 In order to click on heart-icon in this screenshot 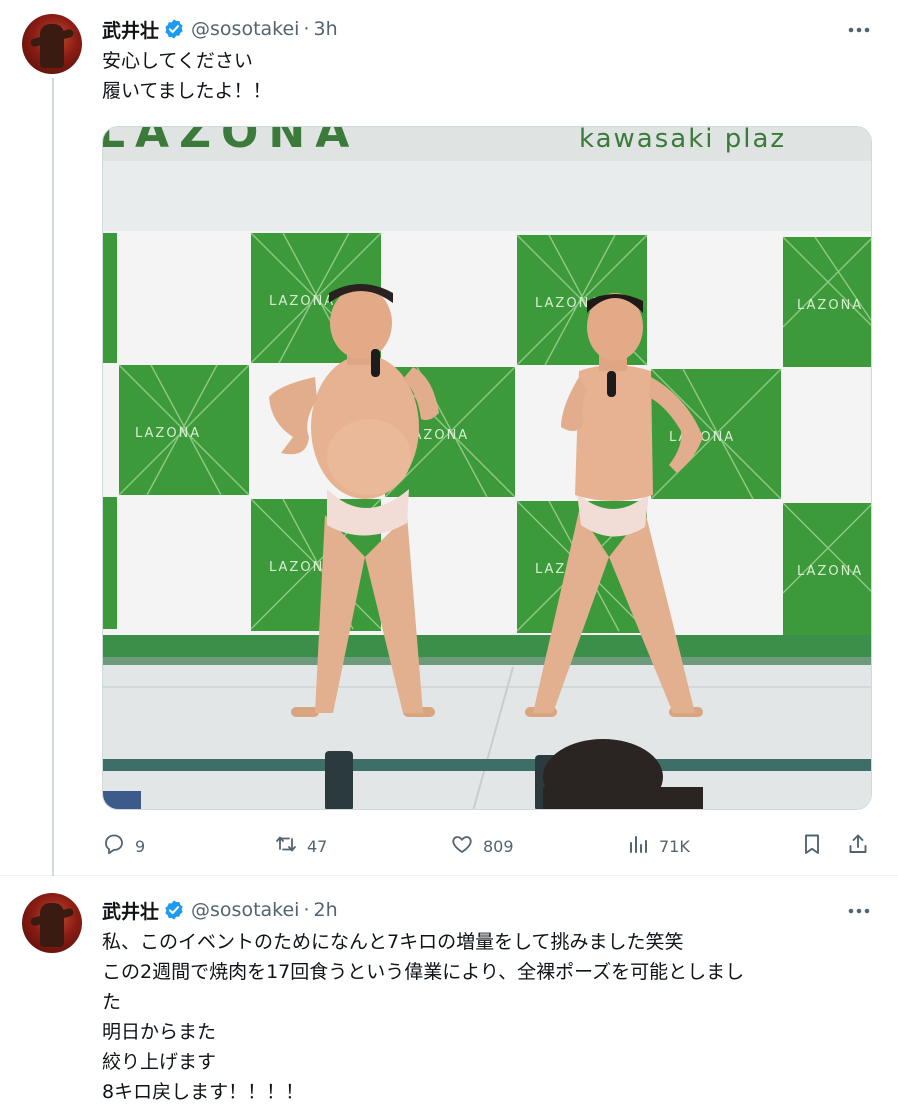, I will do `click(462, 846)`.